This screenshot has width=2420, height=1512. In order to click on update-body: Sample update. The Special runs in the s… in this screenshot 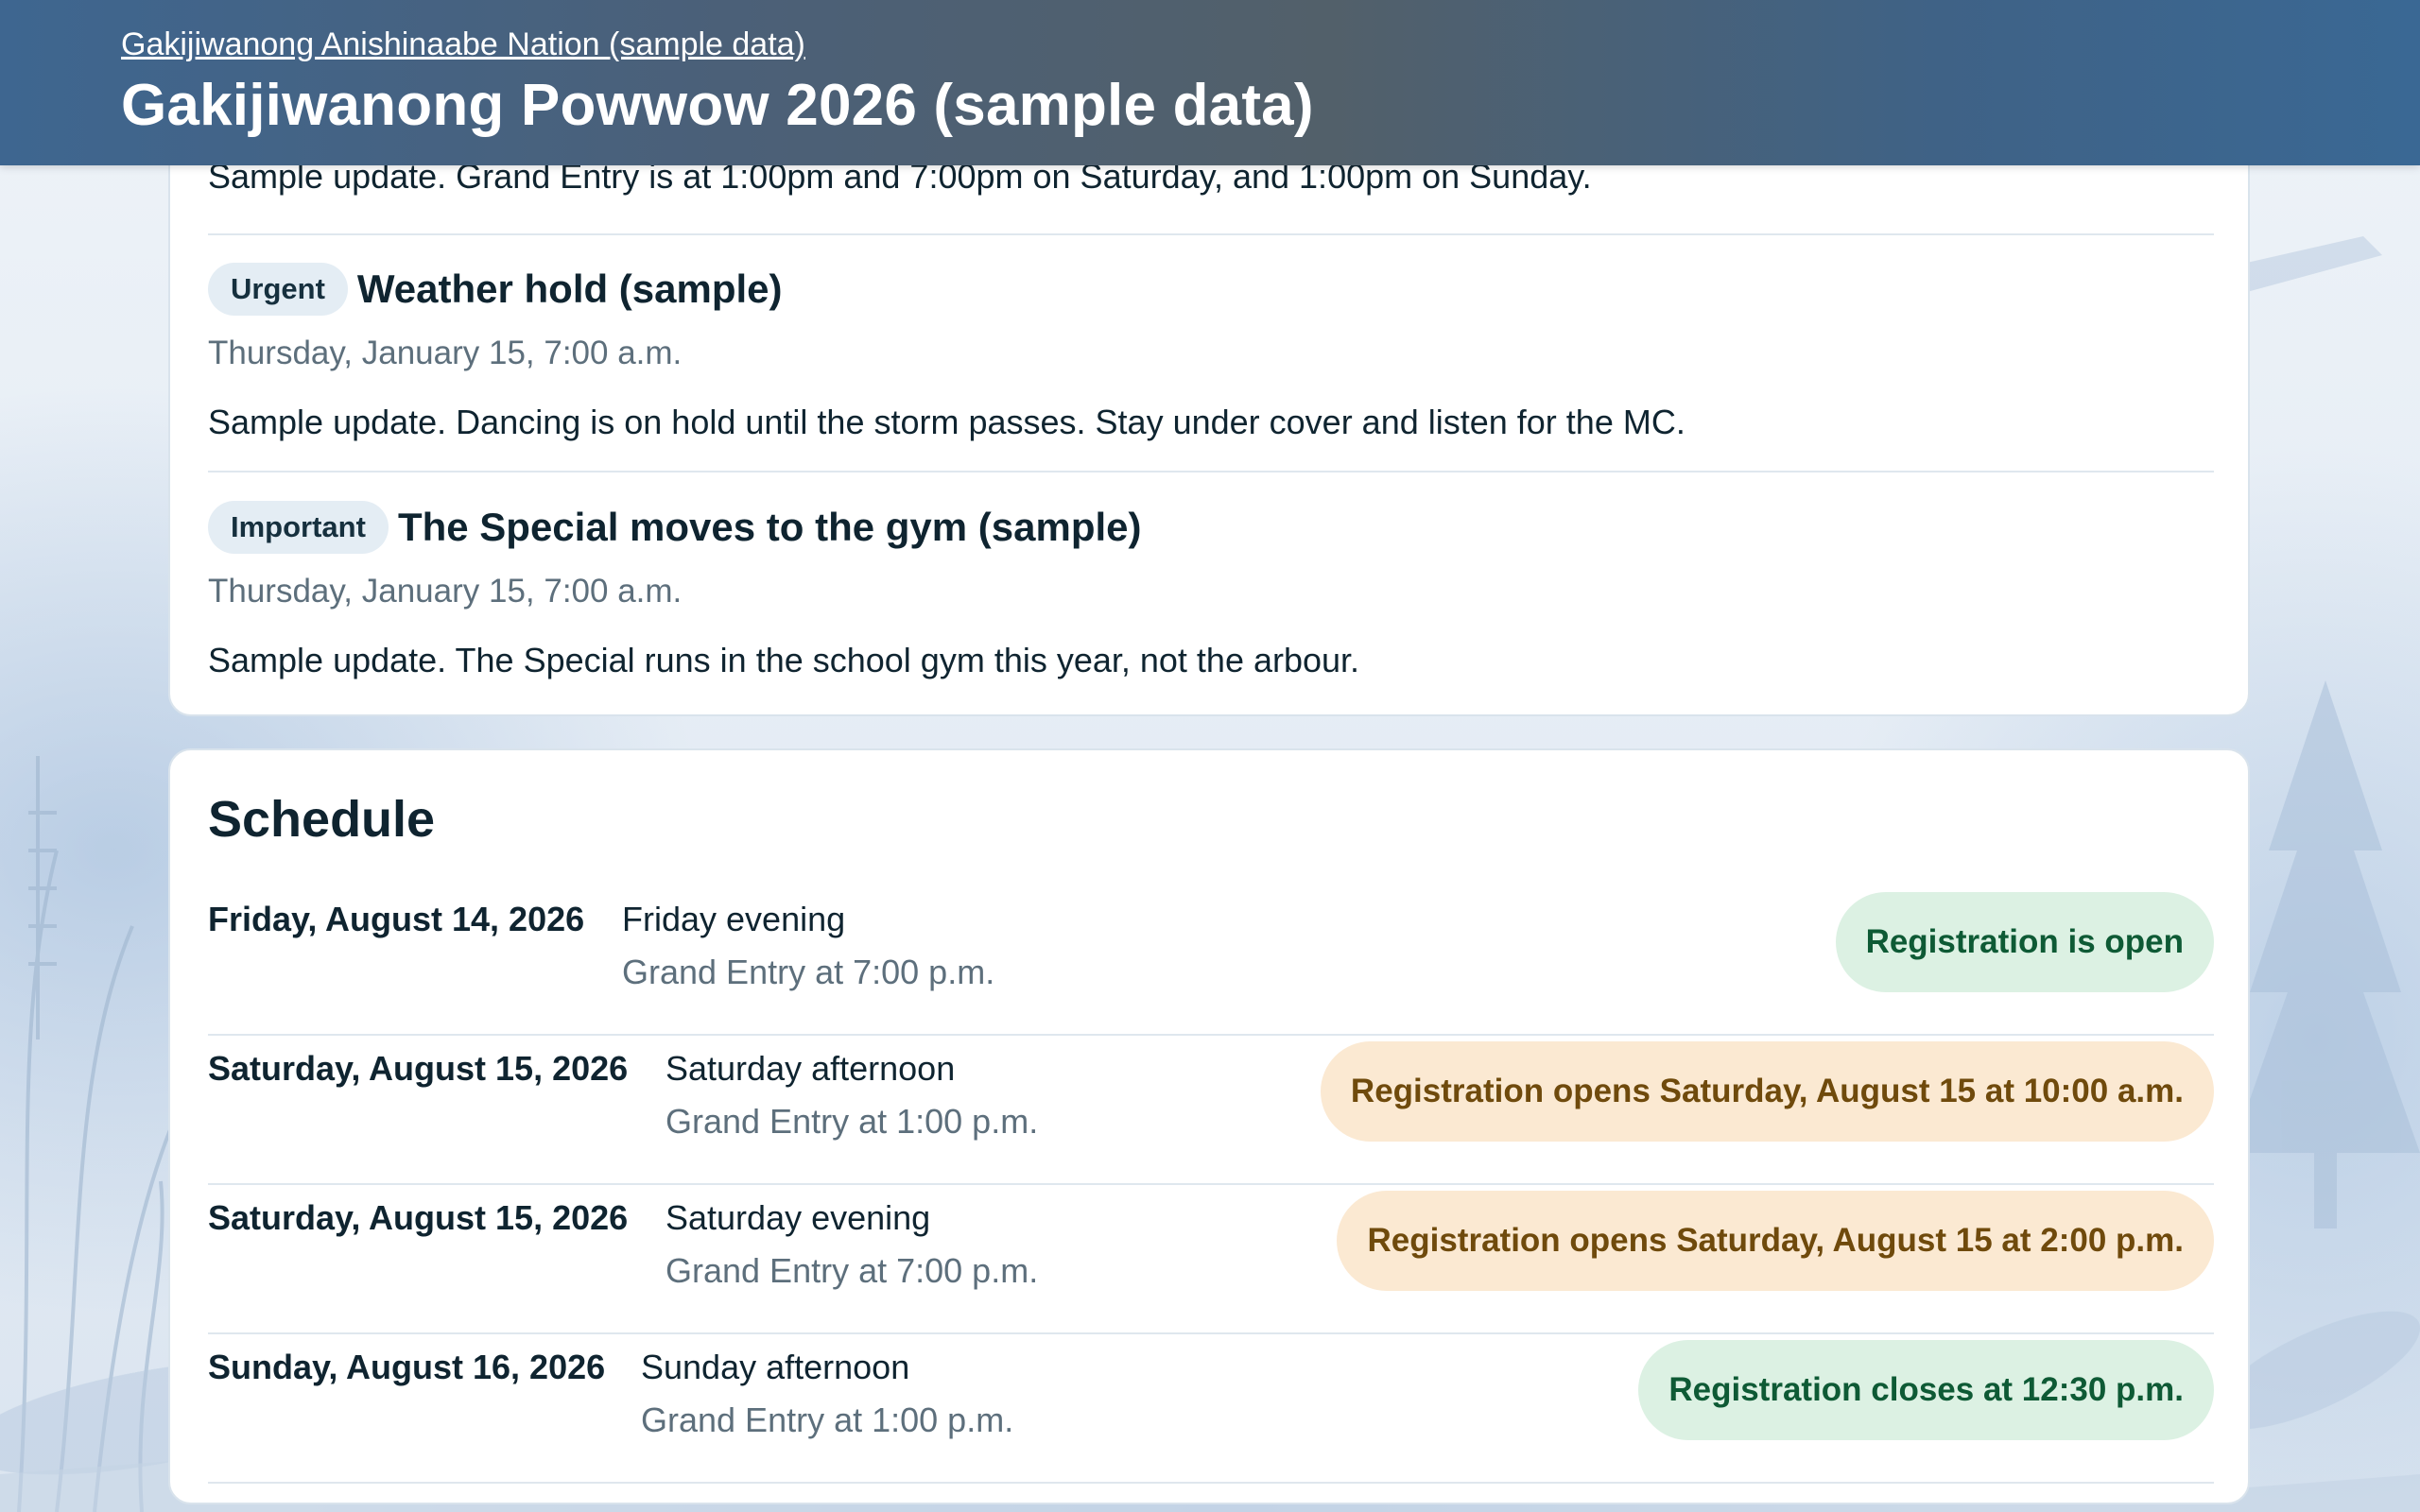, I will do `click(784, 660)`.